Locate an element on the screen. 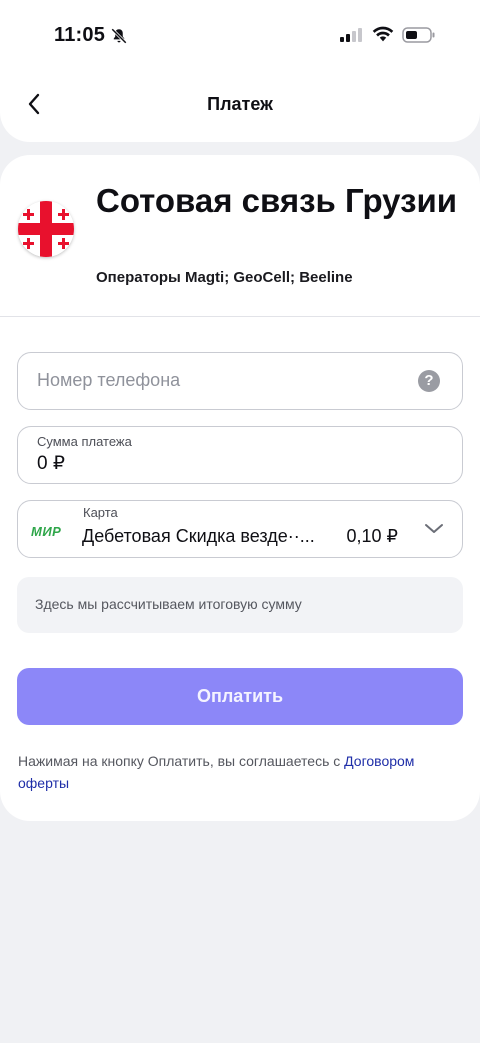  georgia-flag-icon is located at coordinates (46, 229).